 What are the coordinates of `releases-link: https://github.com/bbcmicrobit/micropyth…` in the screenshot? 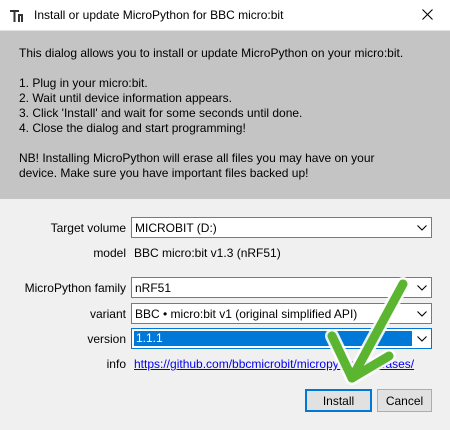 It's located at (274, 364).